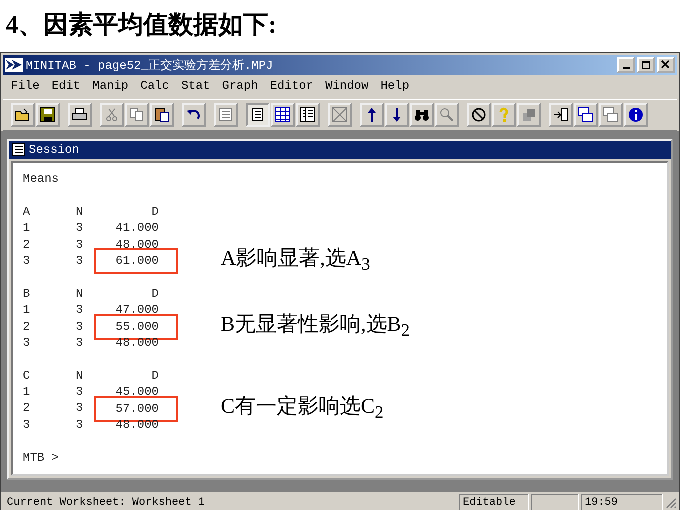  I want to click on annotation-text: C有一定影响选C$_{2}$, so click(302, 409).